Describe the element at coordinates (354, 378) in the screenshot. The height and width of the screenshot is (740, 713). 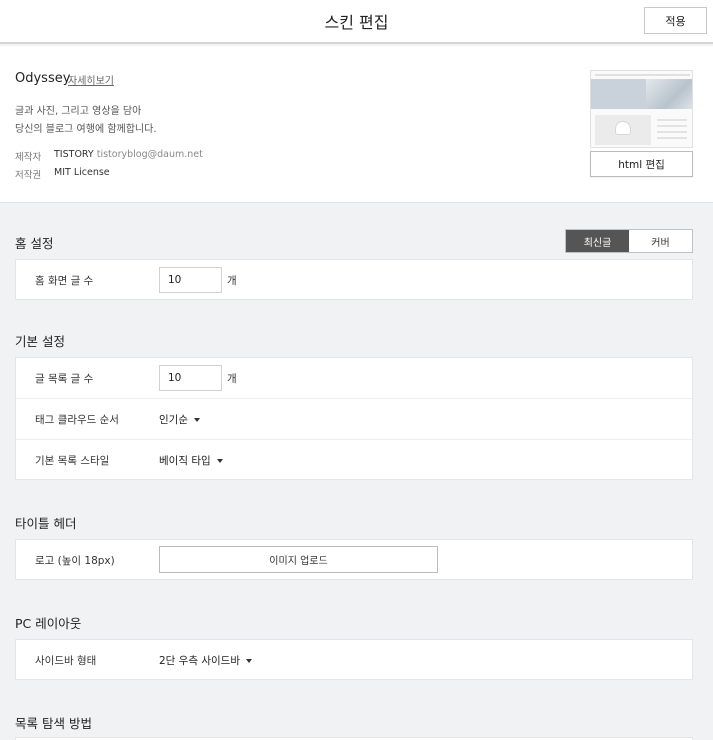
I see `post-list-count-row: 글 목록 글 수 개` at that location.